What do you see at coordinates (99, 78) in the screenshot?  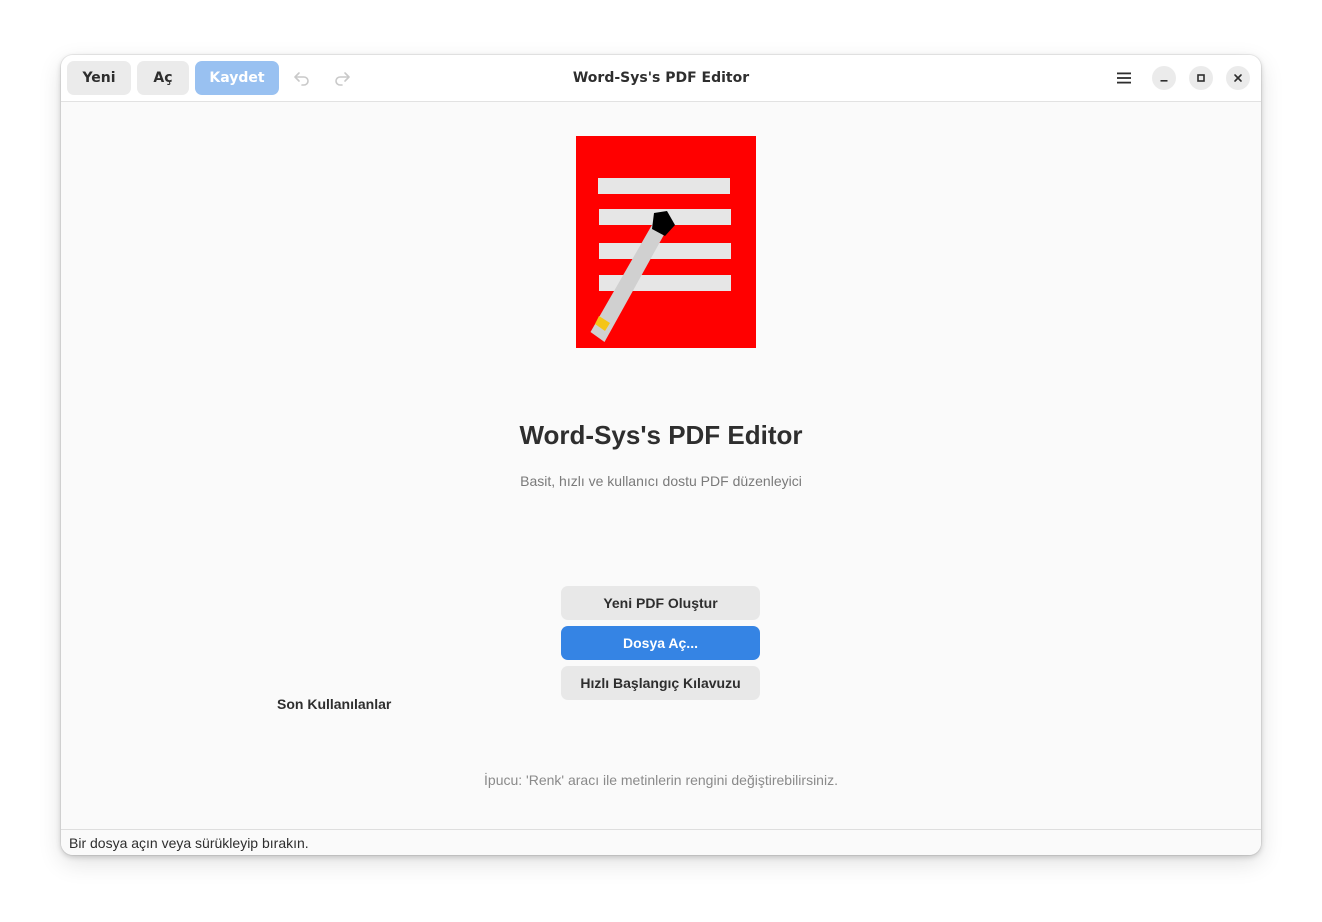 I see `new-button: Yeni` at bounding box center [99, 78].